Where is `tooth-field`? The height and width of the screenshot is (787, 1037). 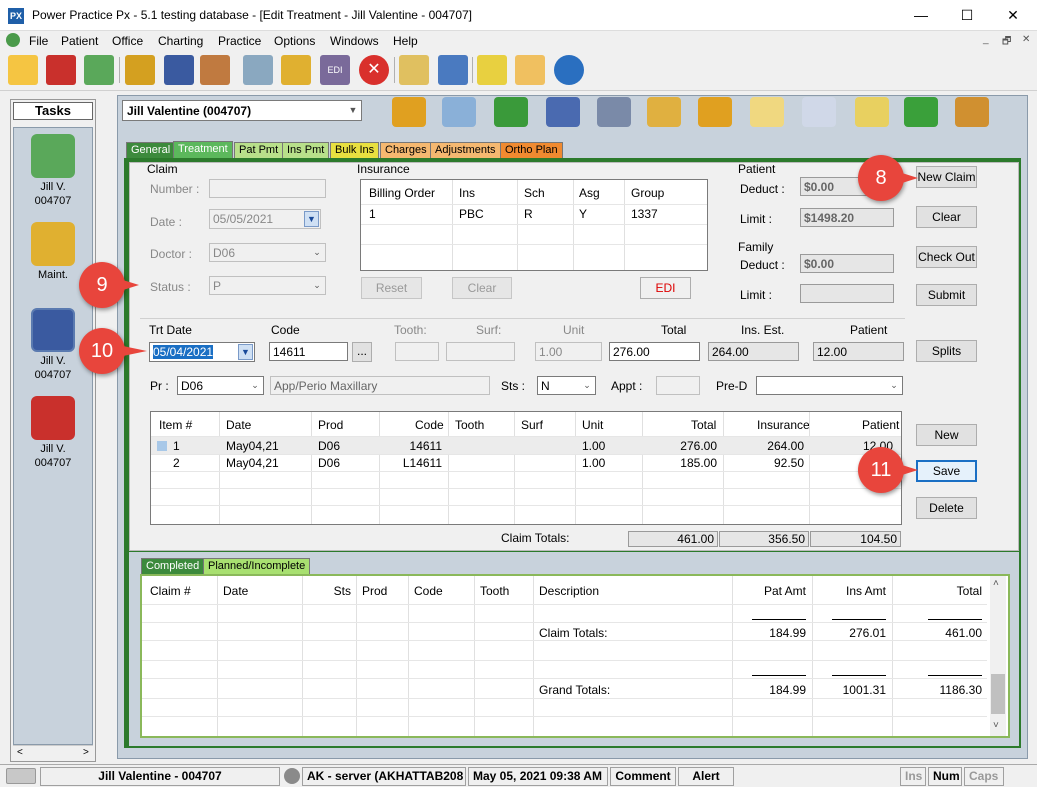 tooth-field is located at coordinates (417, 351).